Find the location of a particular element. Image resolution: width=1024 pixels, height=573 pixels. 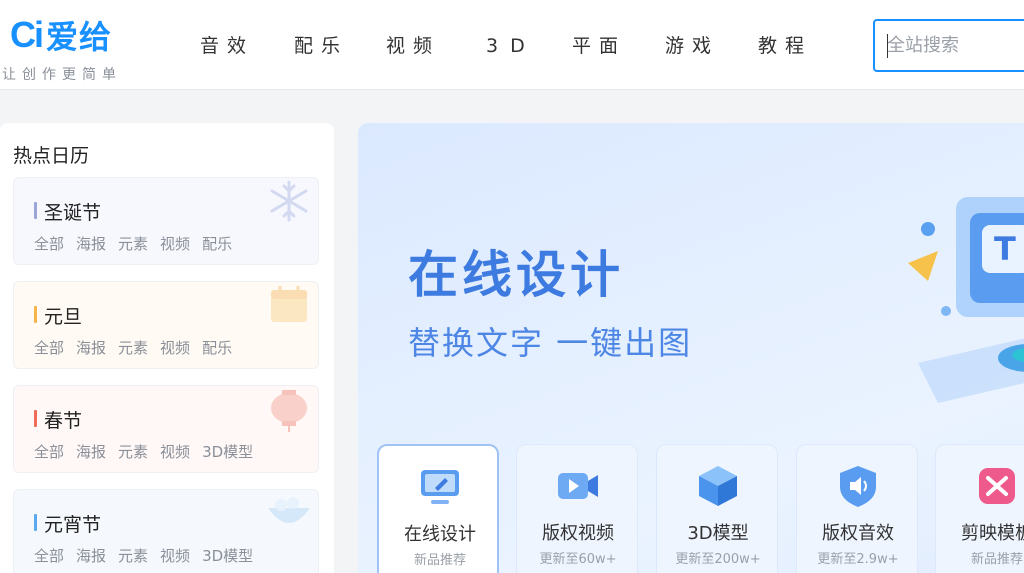

calendar-title: 热点日历 is located at coordinates (51, 156).